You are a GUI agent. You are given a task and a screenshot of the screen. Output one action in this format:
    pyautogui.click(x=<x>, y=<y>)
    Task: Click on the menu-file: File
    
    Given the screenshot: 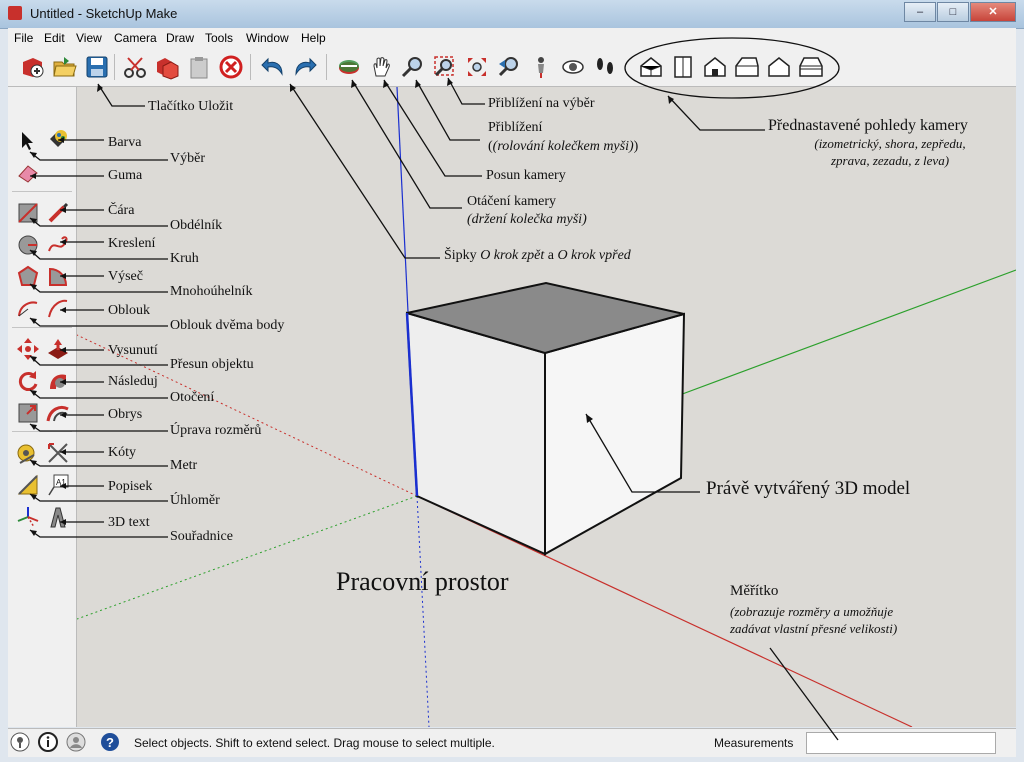 What is the action you would take?
    pyautogui.click(x=23, y=38)
    